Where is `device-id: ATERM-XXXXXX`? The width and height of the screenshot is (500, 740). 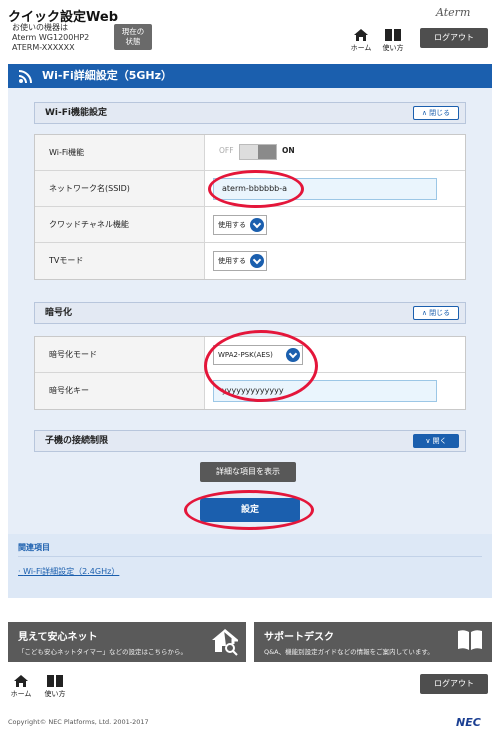
device-id: ATERM-XXXXXX is located at coordinates (43, 47).